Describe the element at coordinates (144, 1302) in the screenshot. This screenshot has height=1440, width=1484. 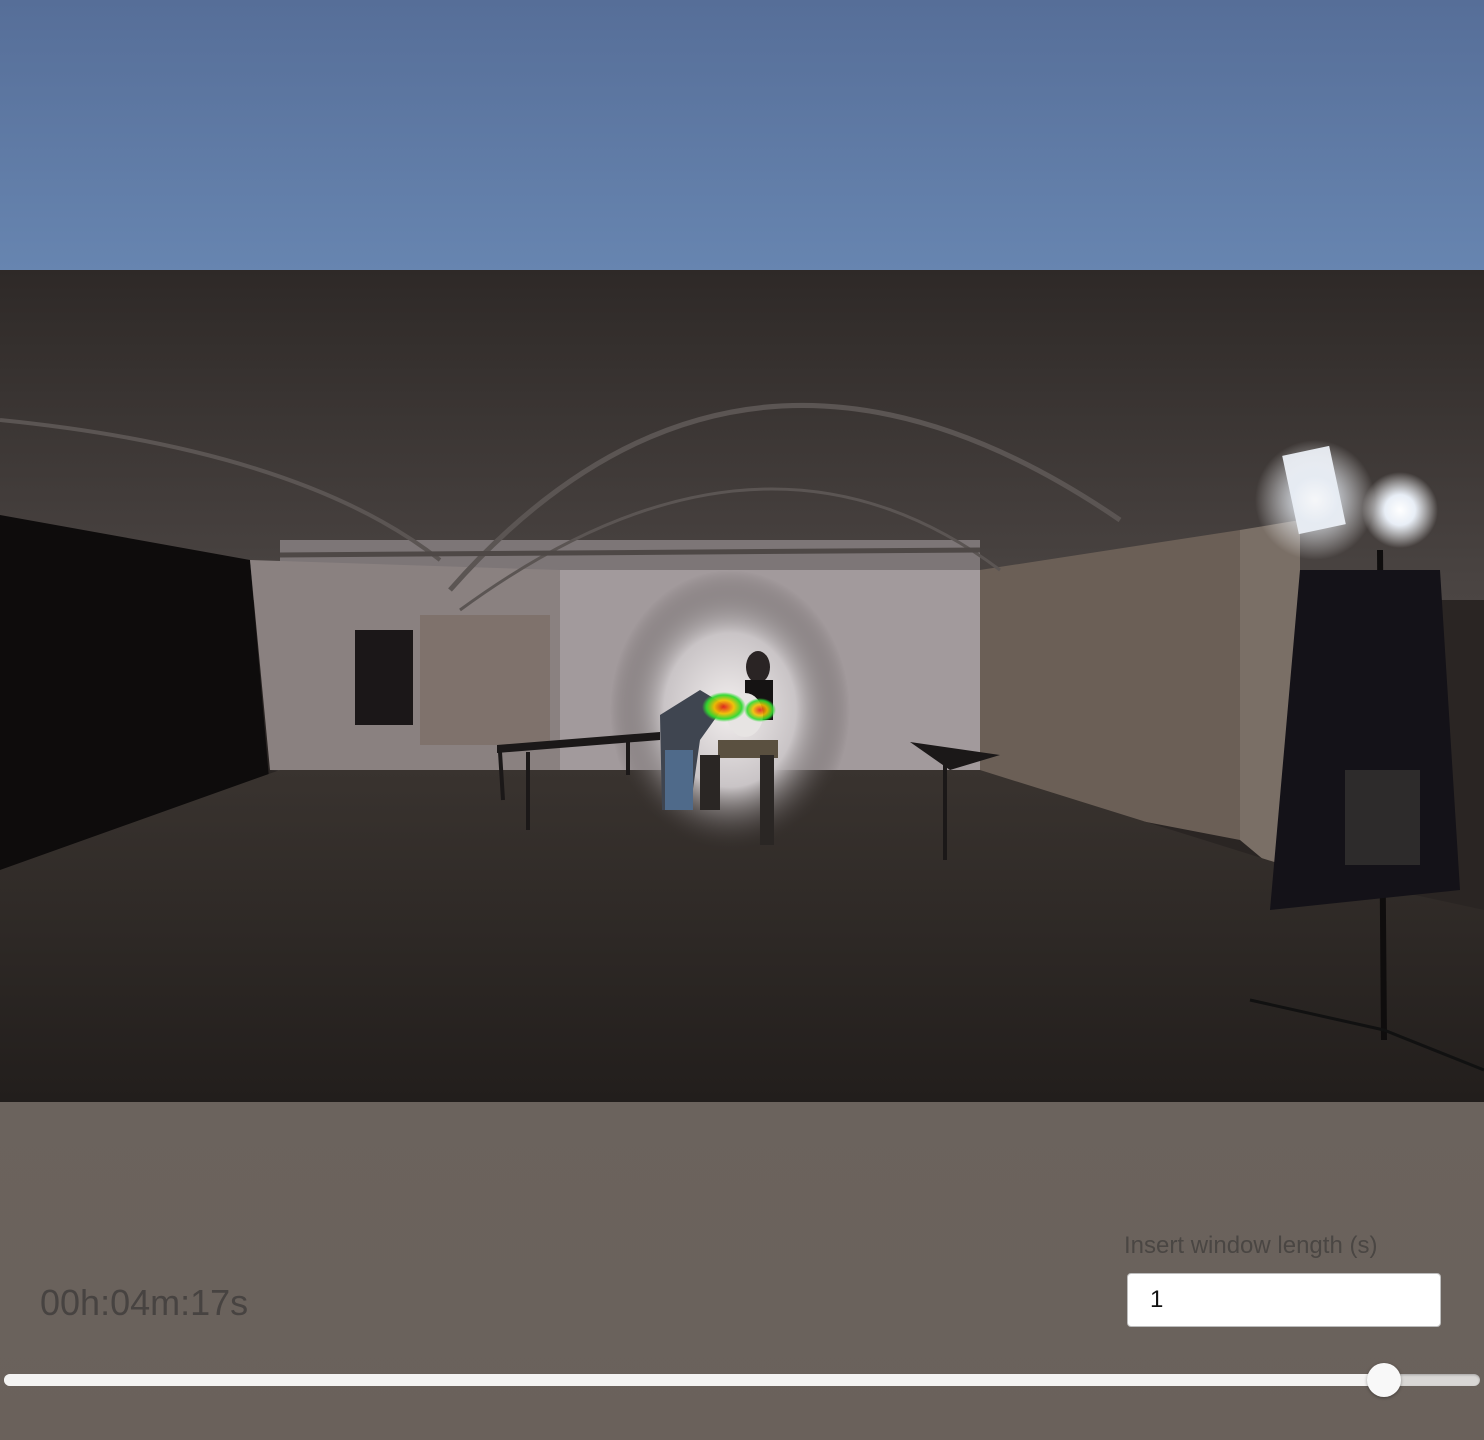
I see `current-time: 00h:04m:17s` at that location.